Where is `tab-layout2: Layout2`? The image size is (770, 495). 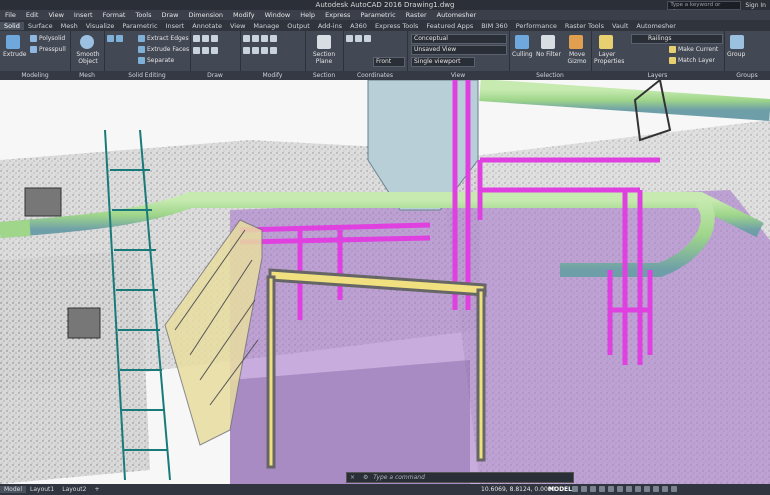 tab-layout2: Layout2 is located at coordinates (74, 489).